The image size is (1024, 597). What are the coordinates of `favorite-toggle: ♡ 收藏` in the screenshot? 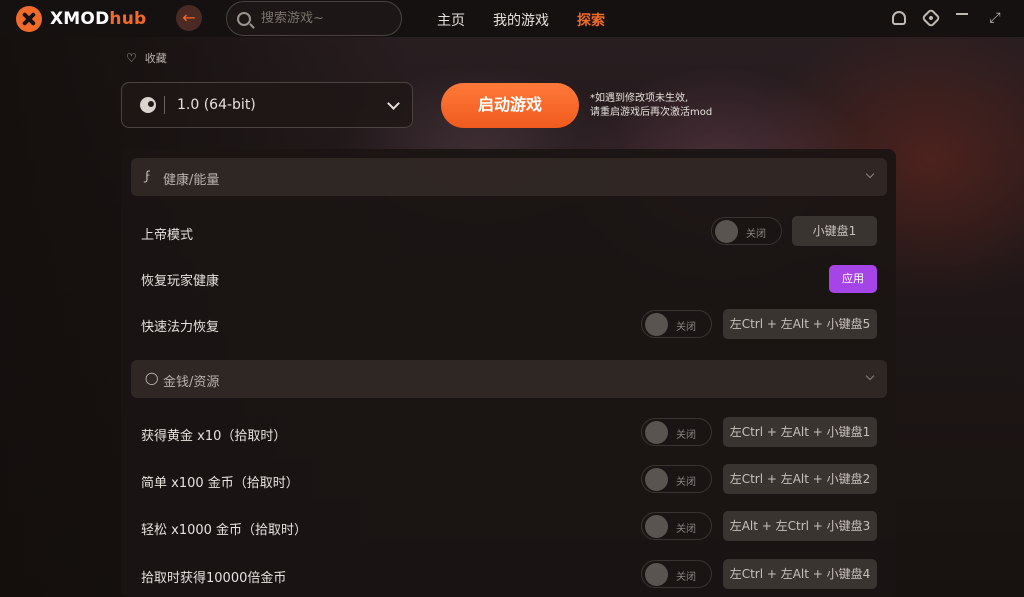 It's located at (146, 58).